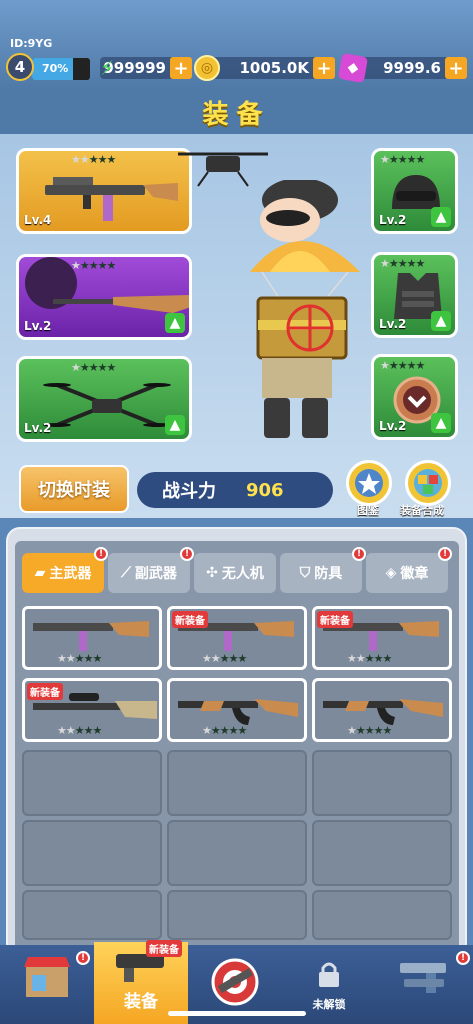 The image size is (473, 1024). What do you see at coordinates (38, 220) in the screenshot?
I see `slot-level: Lv.4` at bounding box center [38, 220].